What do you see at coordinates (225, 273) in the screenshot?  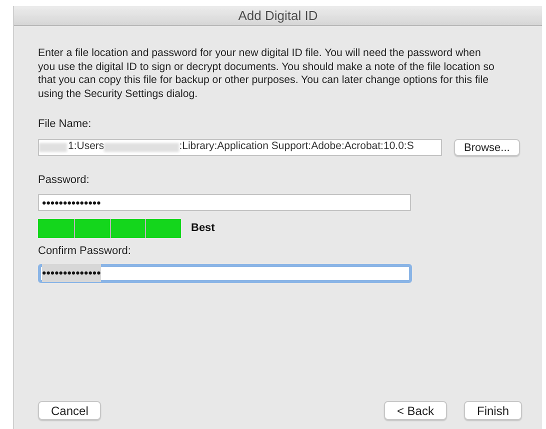 I see `confirm-password-field: ••••••••••••••` at bounding box center [225, 273].